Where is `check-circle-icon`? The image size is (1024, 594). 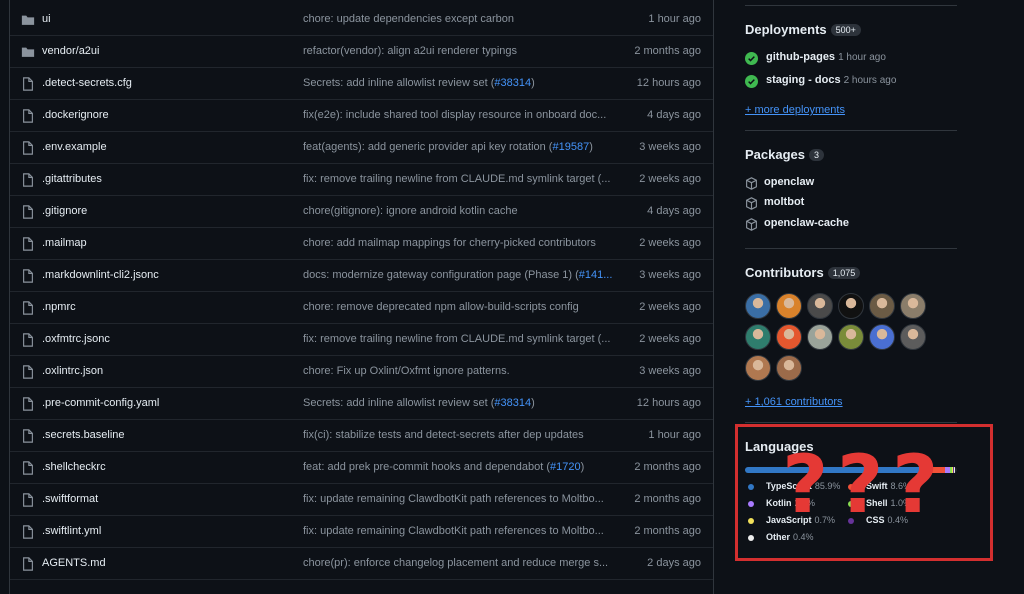
check-circle-icon is located at coordinates (751, 58).